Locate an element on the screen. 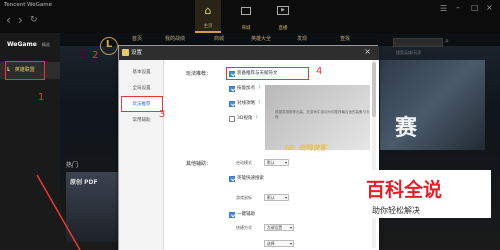  section-gameplay-label: 玩法推荐： is located at coordinates (199, 74).